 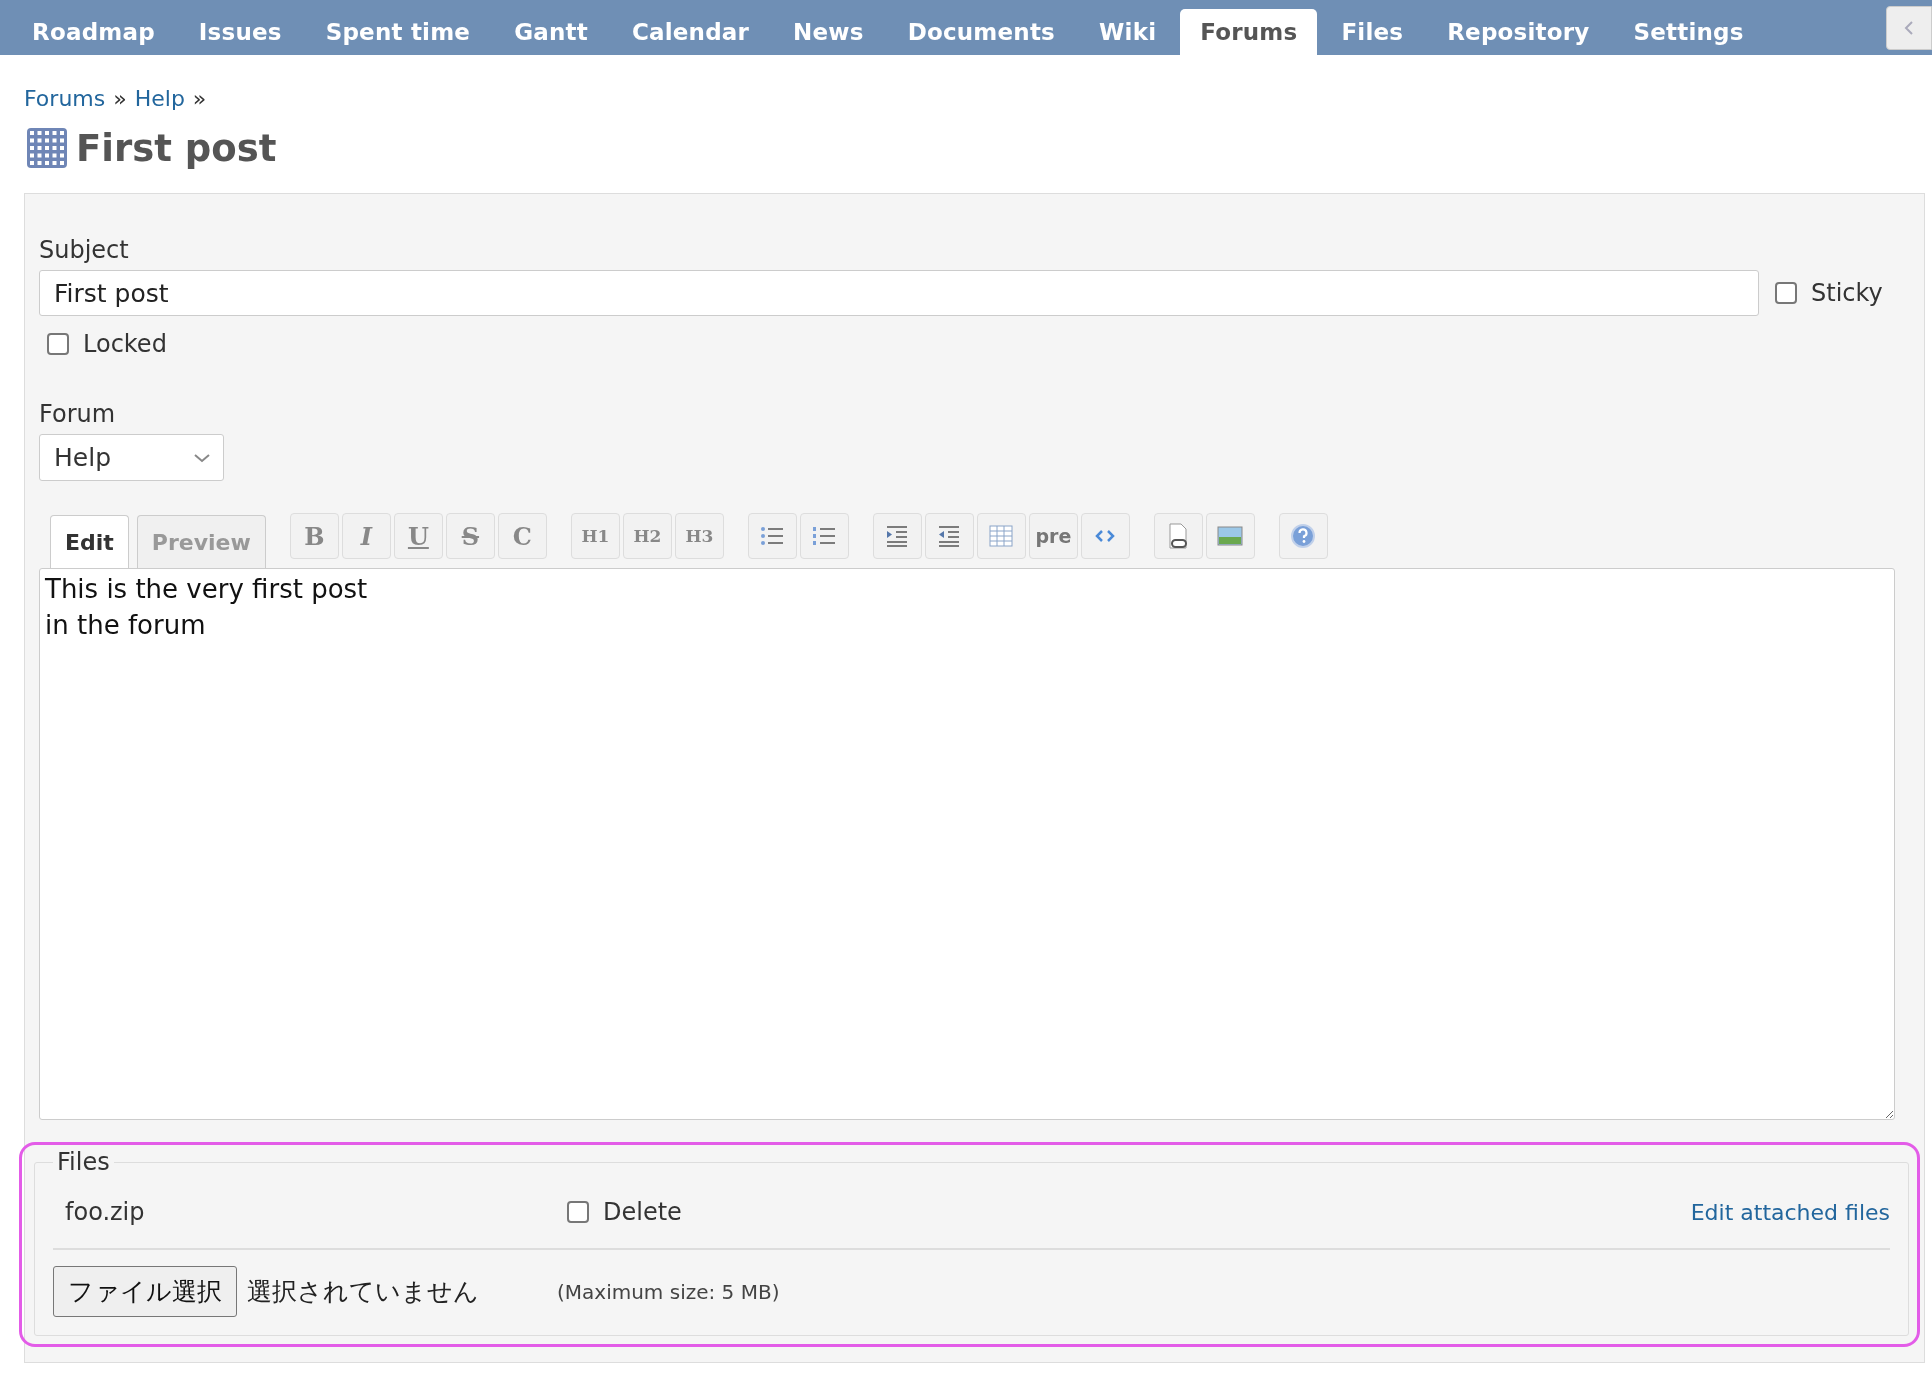 What do you see at coordinates (363, 1292) in the screenshot?
I see `file-status-text: 選択されていません` at bounding box center [363, 1292].